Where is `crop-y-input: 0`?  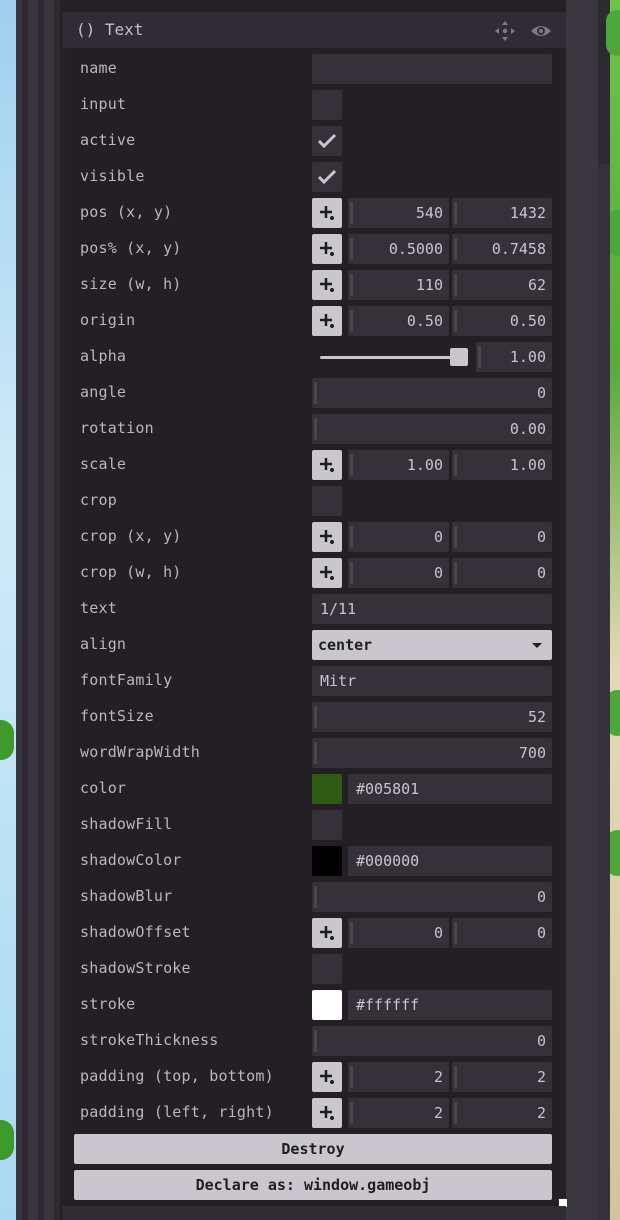
crop-y-input: 0 is located at coordinates (502, 537).